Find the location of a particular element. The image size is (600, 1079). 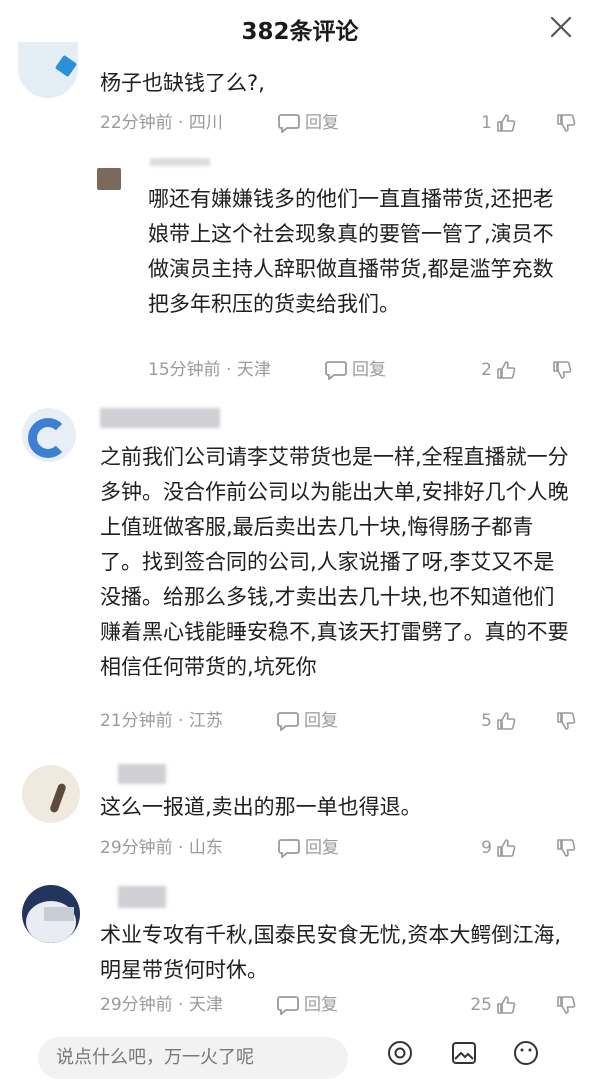

comment-input-bar: 说点什么吧，万一火了呢 is located at coordinates (300, 1052).